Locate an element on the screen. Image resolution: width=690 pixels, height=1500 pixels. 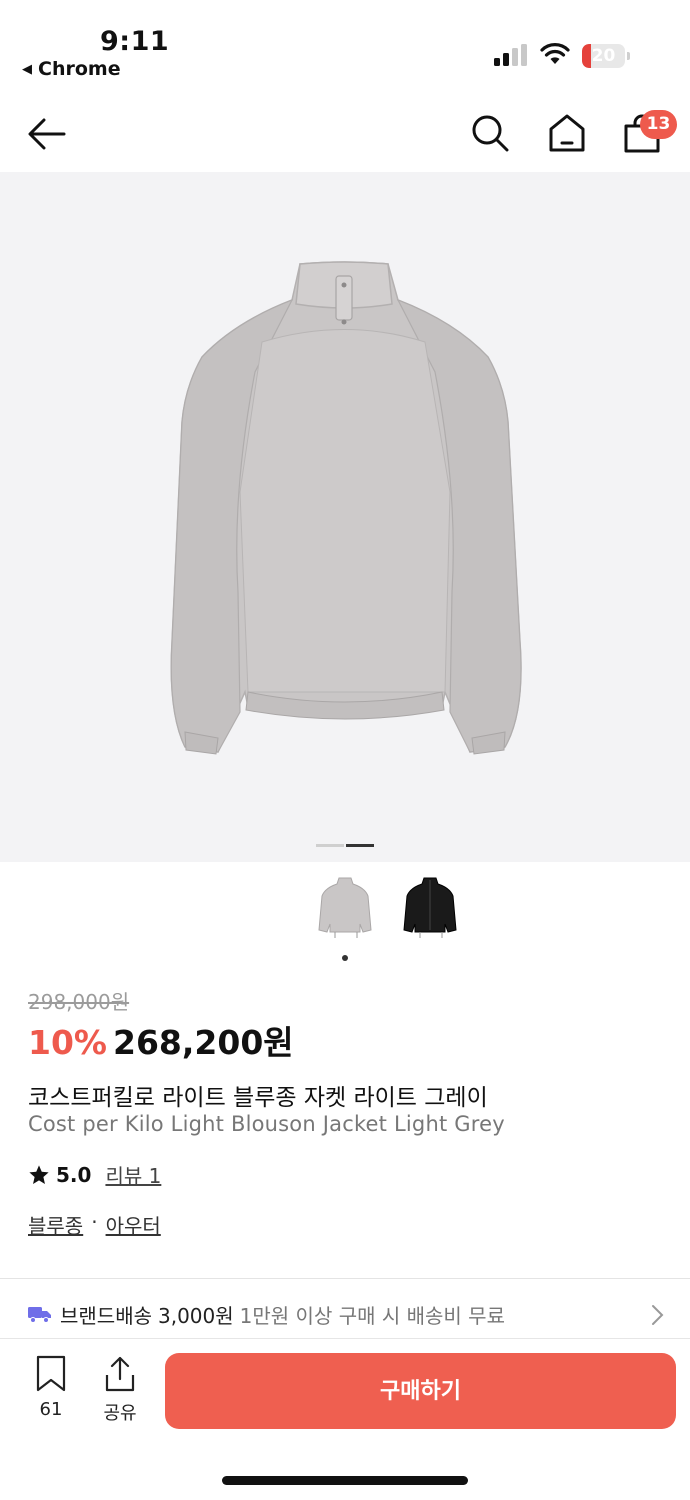
pager-segment is located at coordinates (330, 845).